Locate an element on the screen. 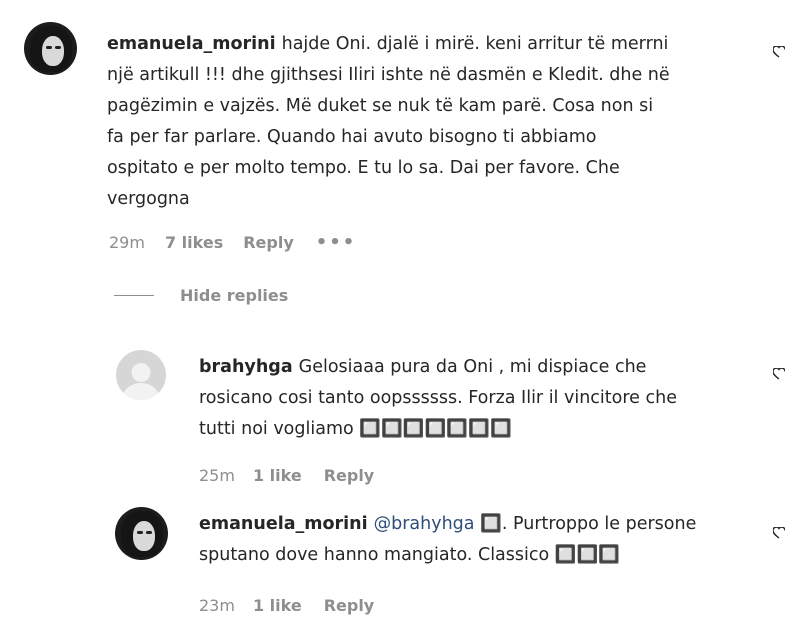  comment-time: 29m is located at coordinates (127, 242).